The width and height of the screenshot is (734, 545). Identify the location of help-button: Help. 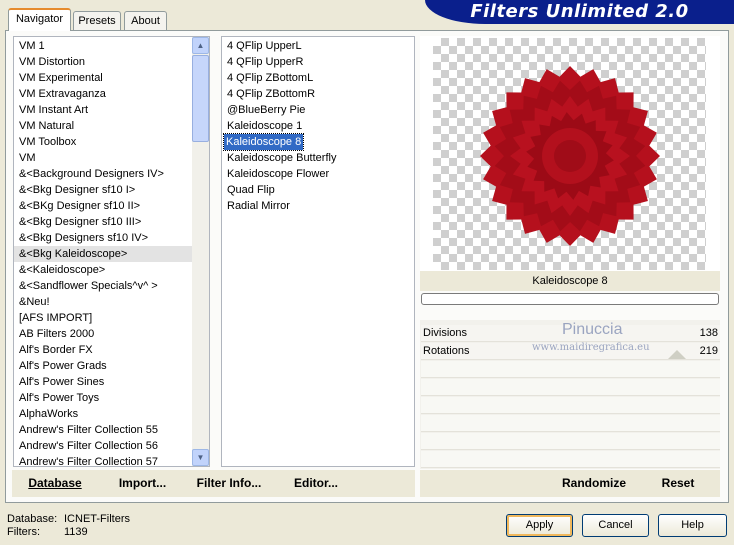
(692, 525).